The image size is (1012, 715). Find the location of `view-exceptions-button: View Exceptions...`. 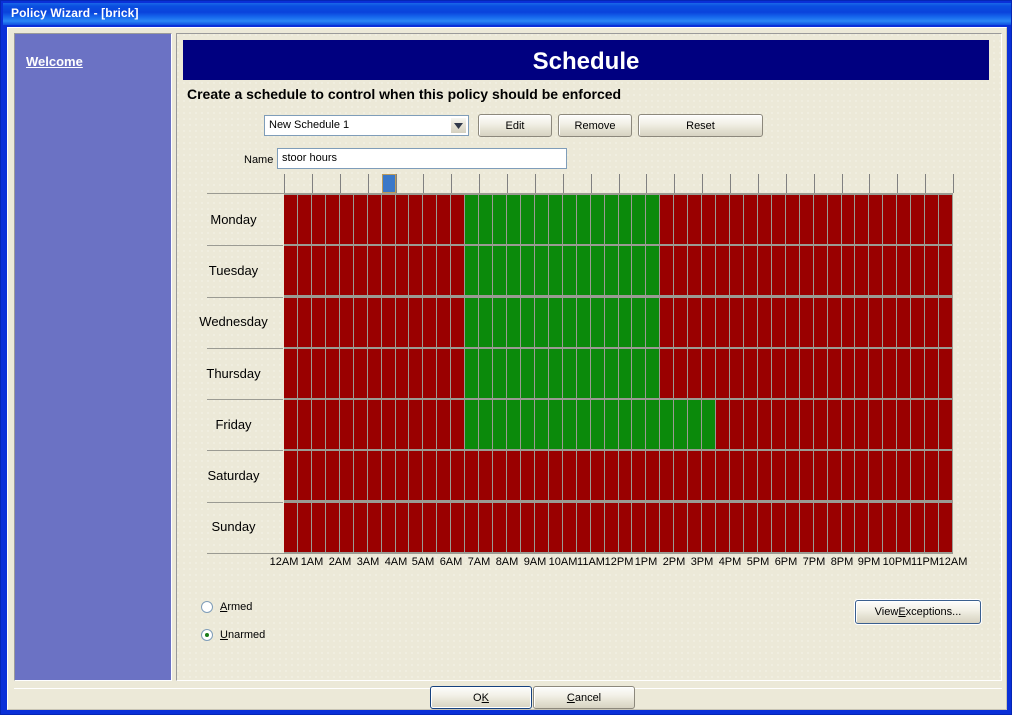

view-exceptions-button: View Exceptions... is located at coordinates (918, 612).